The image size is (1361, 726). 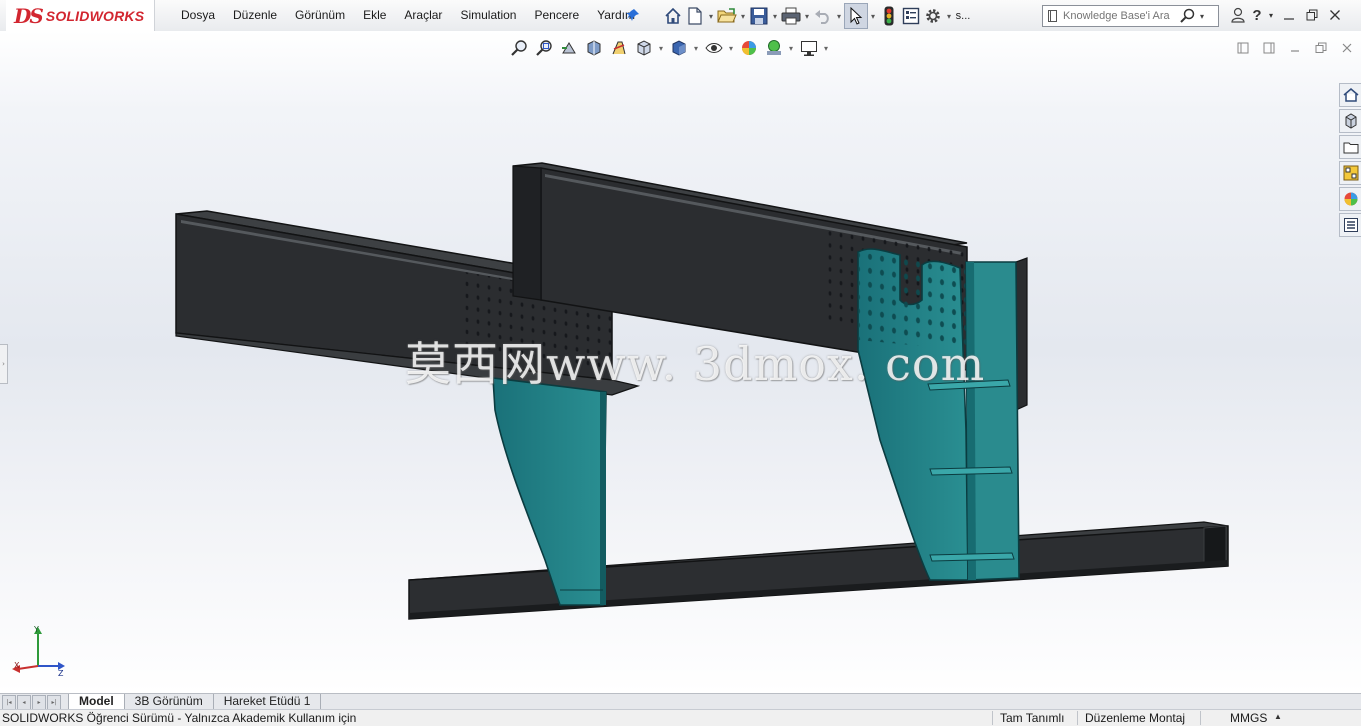 What do you see at coordinates (95, 15) in the screenshot?
I see `brand-name: SOLIDWORKS` at bounding box center [95, 15].